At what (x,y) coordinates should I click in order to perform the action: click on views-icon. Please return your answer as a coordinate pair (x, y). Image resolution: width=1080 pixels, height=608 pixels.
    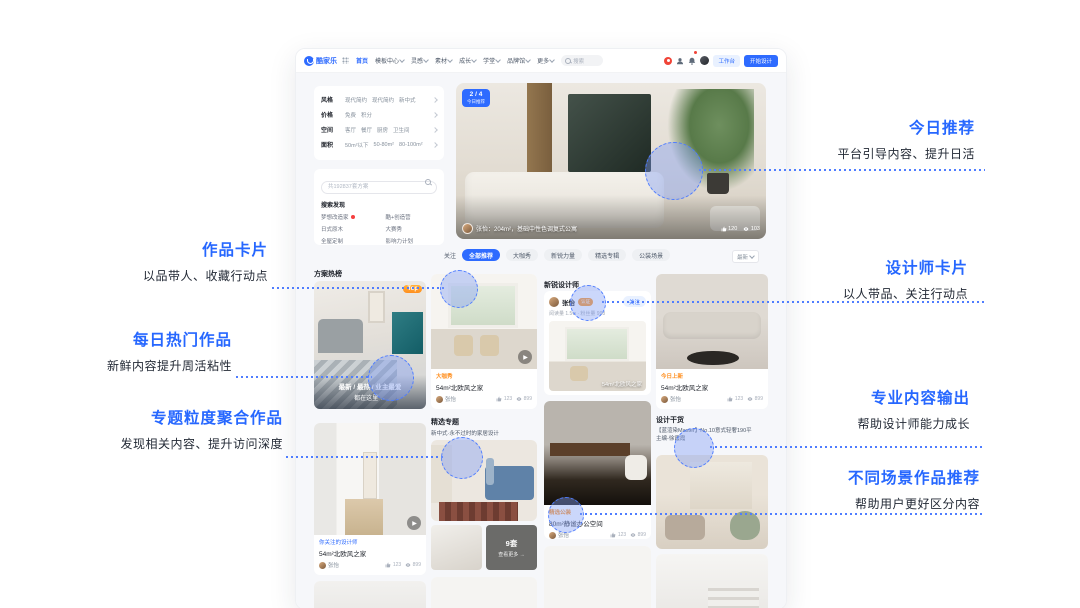
    Looking at the image, I should click on (746, 228).